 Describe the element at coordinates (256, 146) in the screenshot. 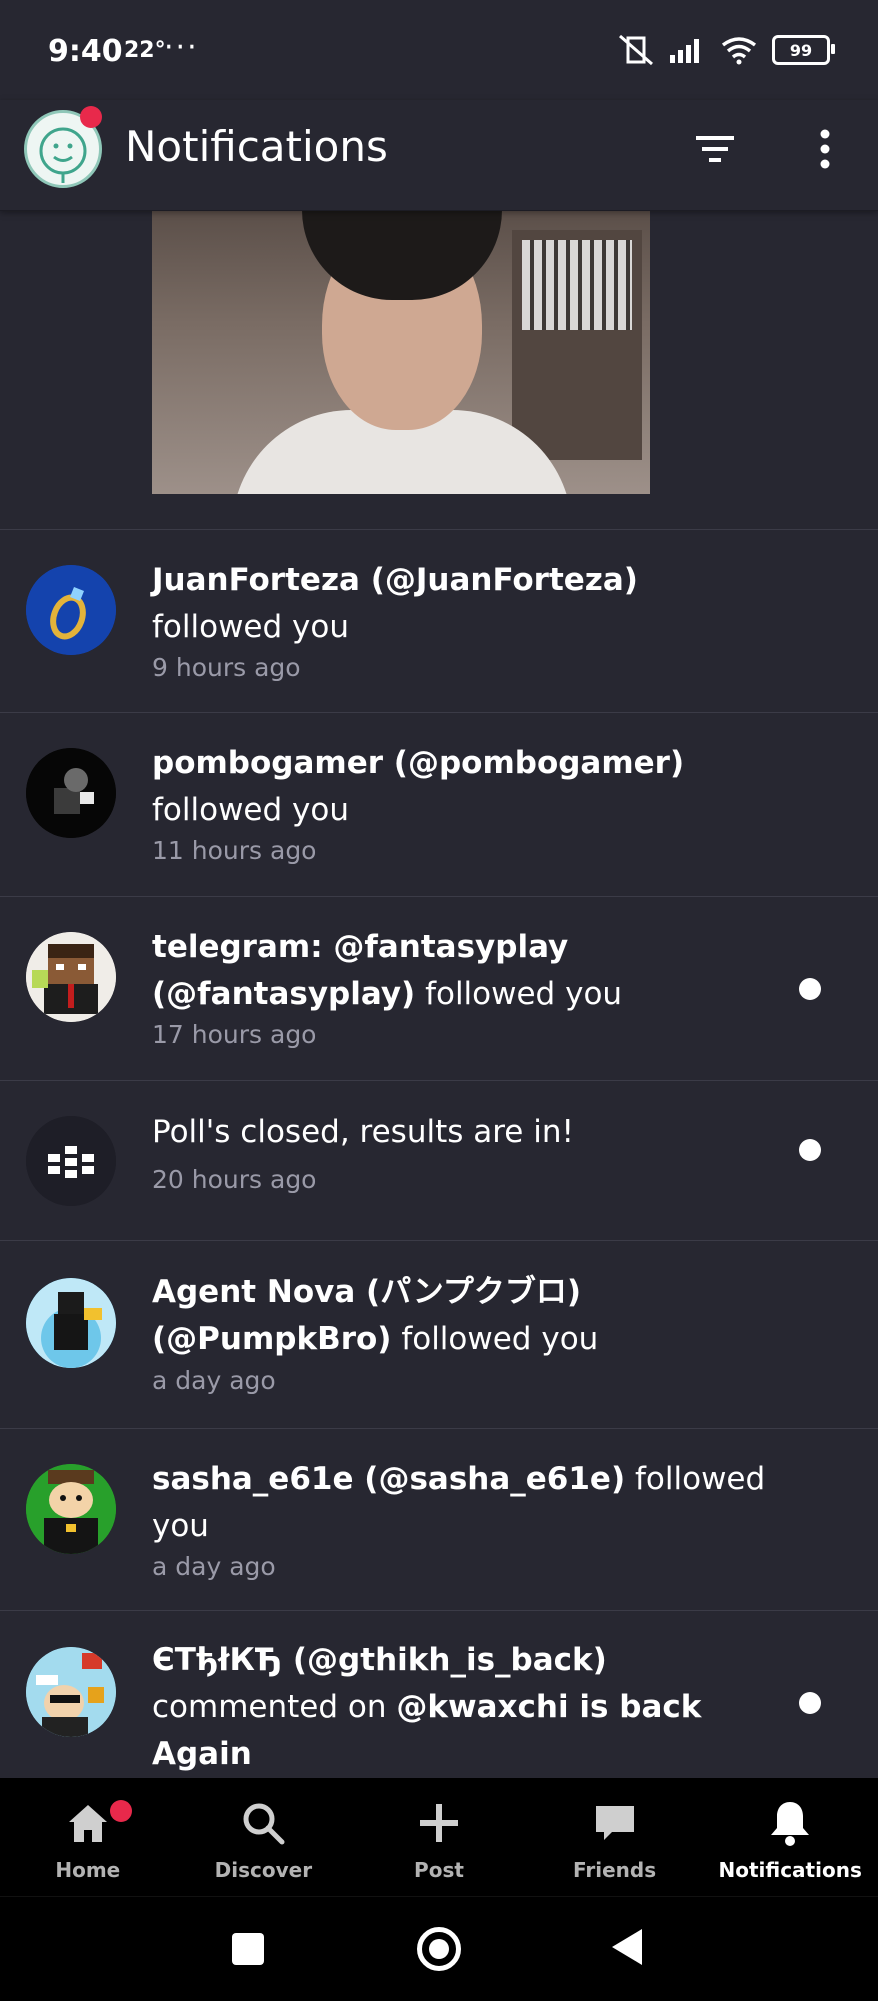

I see `page-title: Notifications` at that location.